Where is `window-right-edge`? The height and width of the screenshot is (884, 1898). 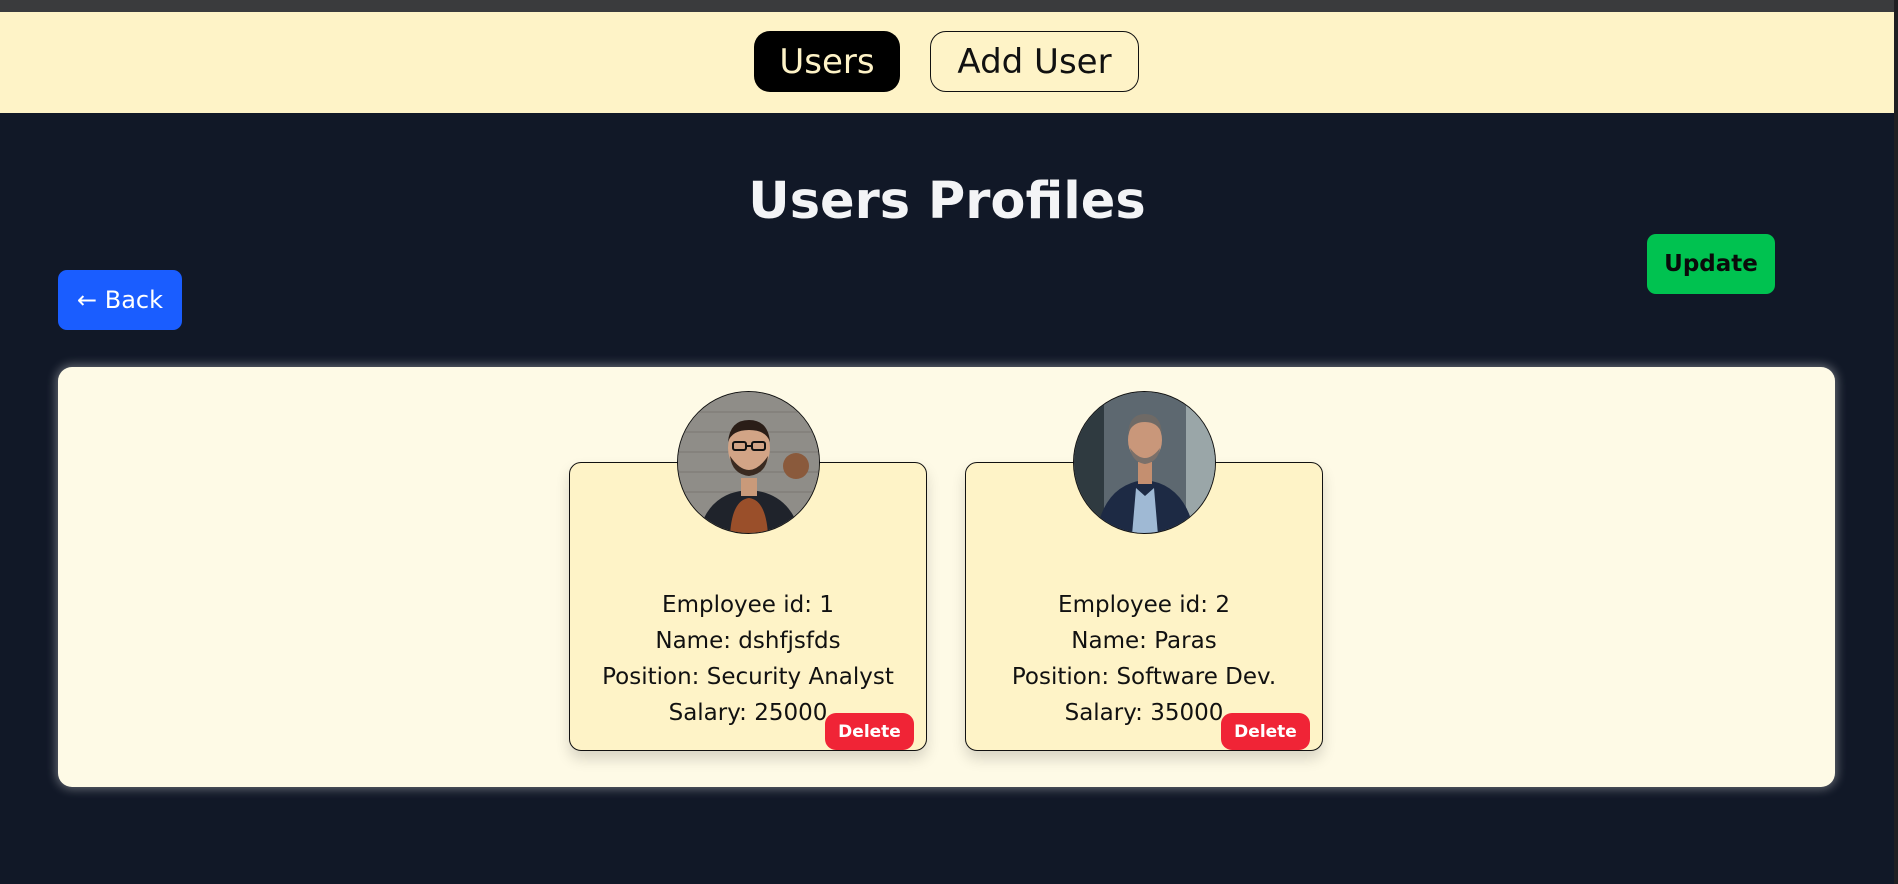
window-right-edge is located at coordinates (1896, 442).